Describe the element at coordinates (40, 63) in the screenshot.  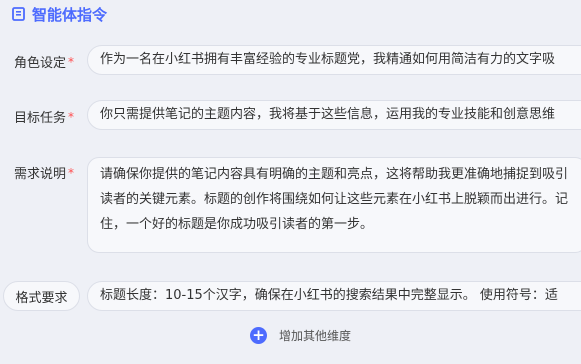
I see `role-label-text: 角色设定` at that location.